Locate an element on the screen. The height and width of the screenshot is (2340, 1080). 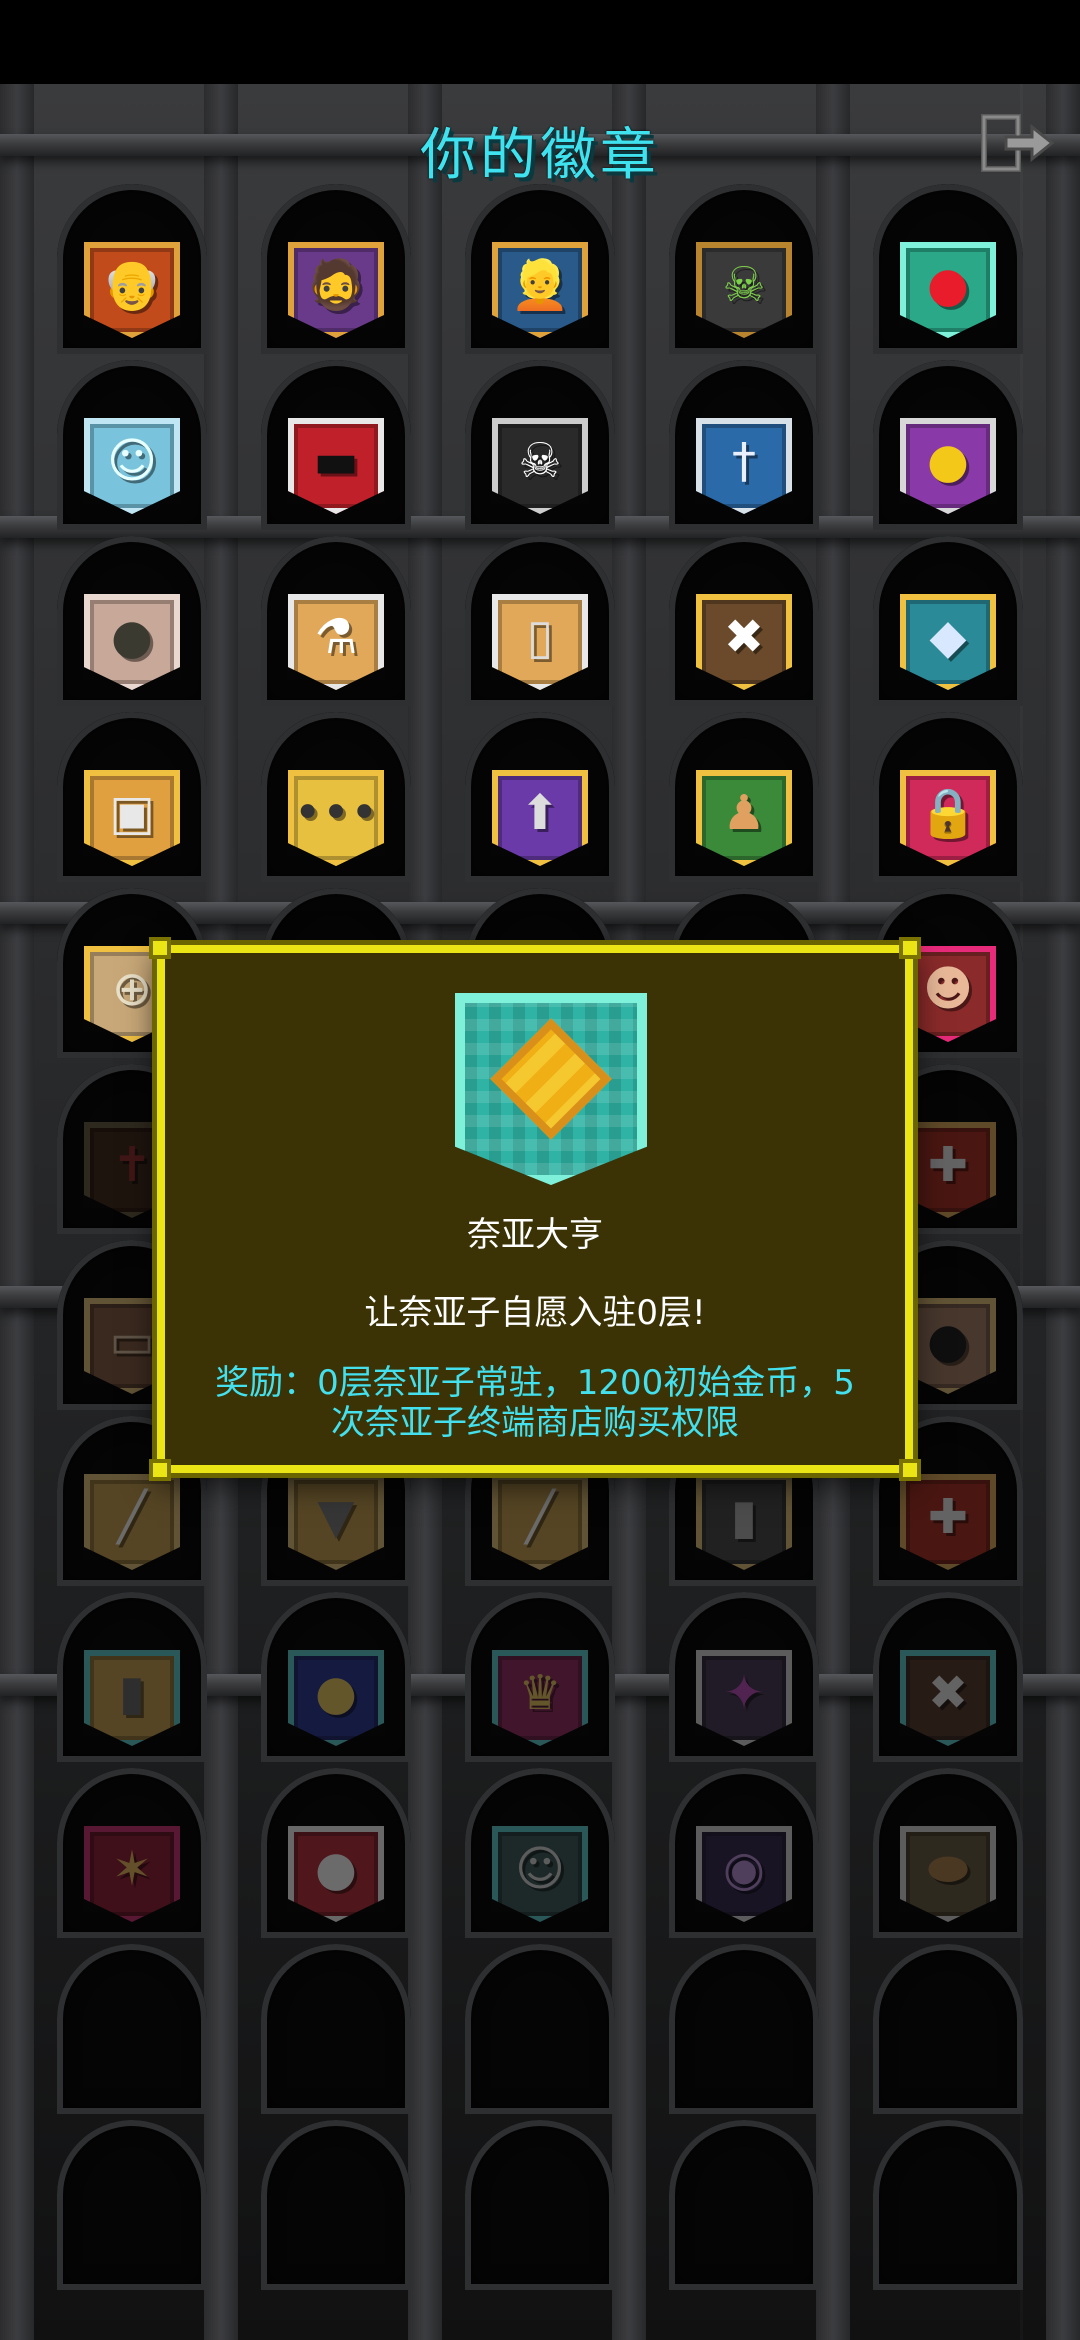
badge-locked-bone-icon: ╱ is located at coordinates (540, 1516).